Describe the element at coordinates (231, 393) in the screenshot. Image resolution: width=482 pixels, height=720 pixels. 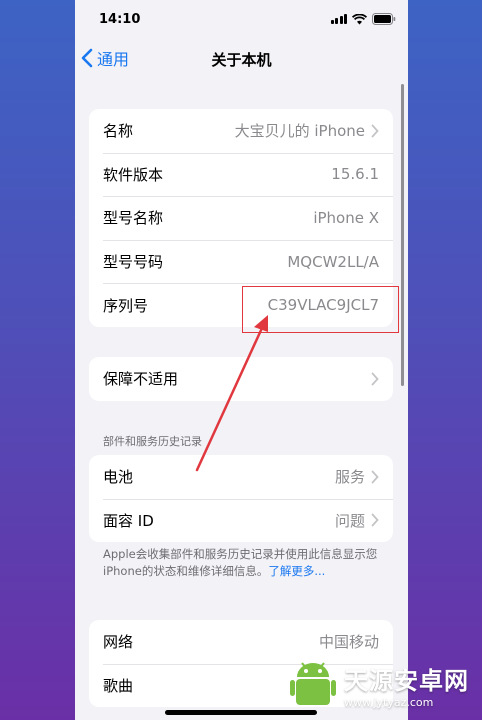
I see `annotation-arrow` at that location.